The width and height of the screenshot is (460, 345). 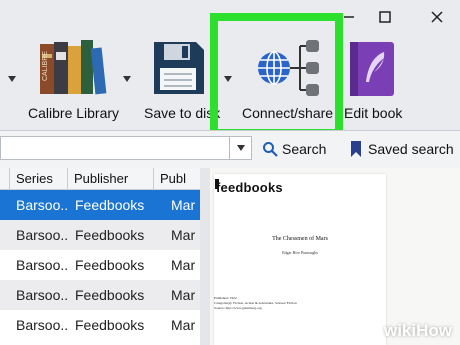 What do you see at coordinates (300, 252) in the screenshot?
I see `cover-author: Edgar Rice Burroughs` at bounding box center [300, 252].